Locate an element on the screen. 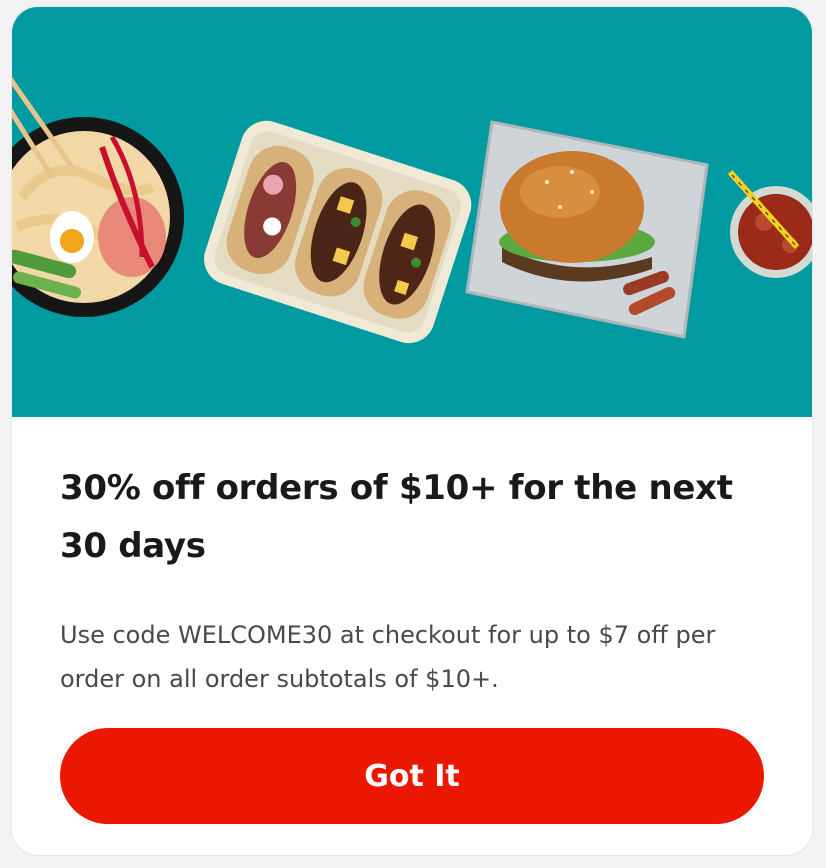 This screenshot has width=826, height=868. got-it-button: Got It is located at coordinates (412, 776).